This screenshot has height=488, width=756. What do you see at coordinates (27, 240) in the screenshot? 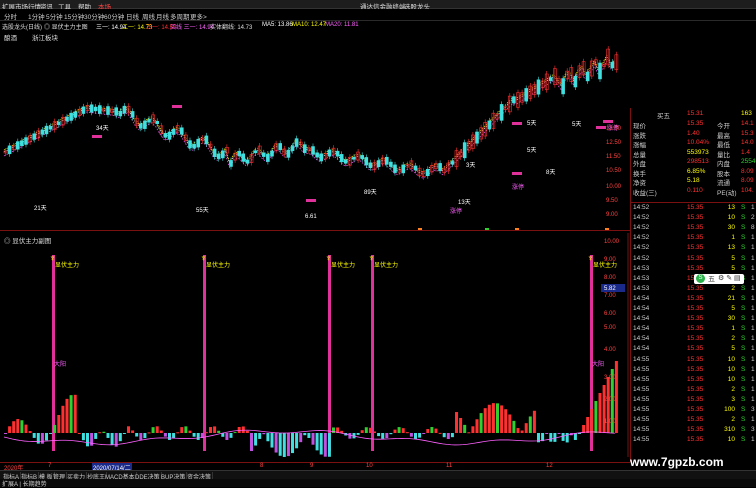
I see `indicator-title: ◎ 显伏主力副图` at bounding box center [27, 240].